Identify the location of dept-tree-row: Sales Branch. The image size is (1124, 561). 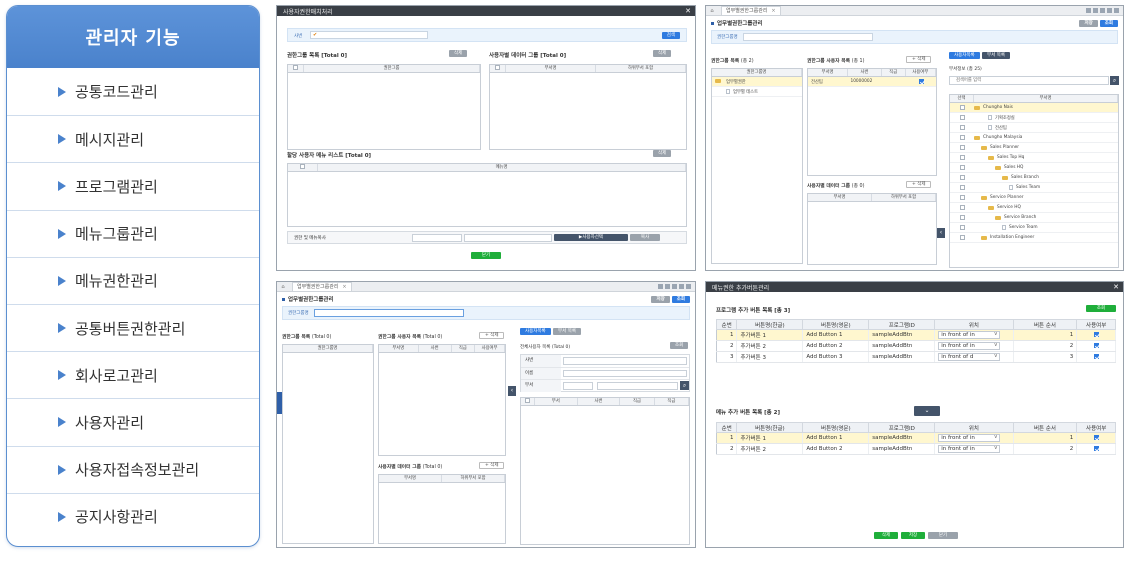
(1034, 178).